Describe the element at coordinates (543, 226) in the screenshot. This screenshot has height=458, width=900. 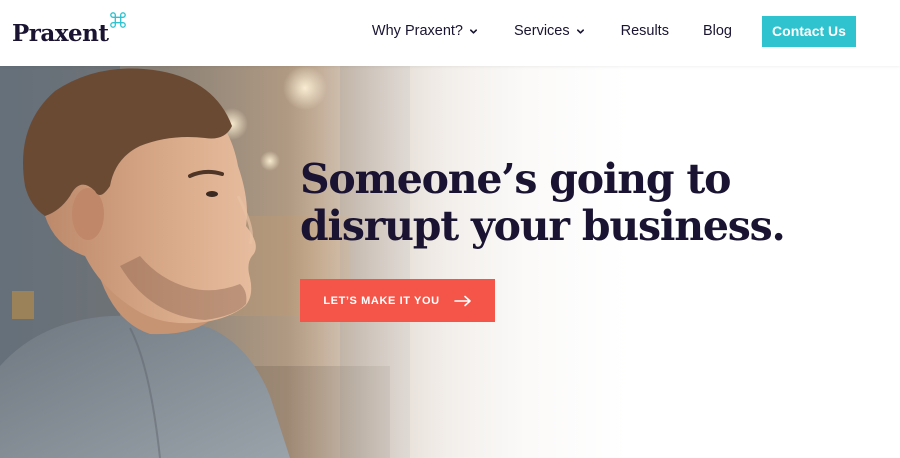
I see `hero-headline-line-2: disrupt your business.` at that location.